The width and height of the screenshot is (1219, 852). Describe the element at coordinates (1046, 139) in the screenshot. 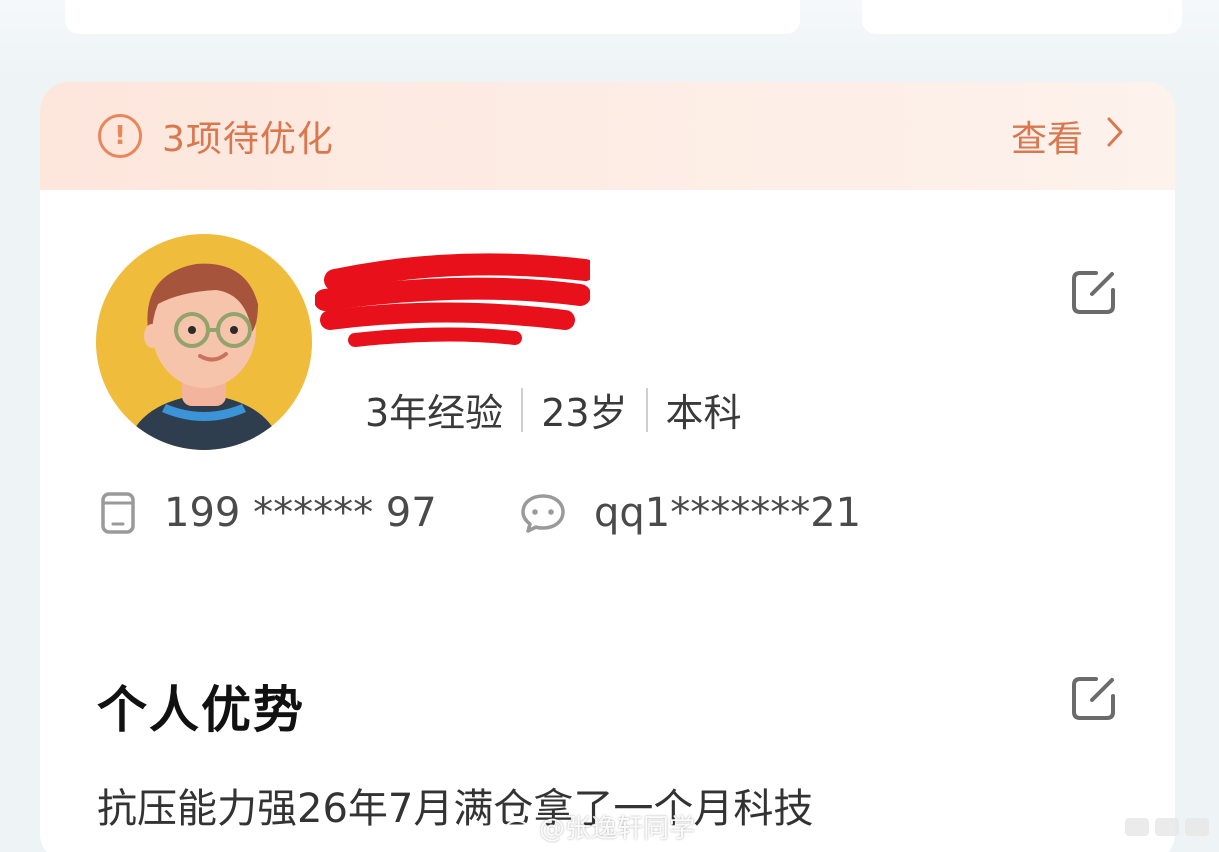

I see `view-link-label: 查看` at that location.